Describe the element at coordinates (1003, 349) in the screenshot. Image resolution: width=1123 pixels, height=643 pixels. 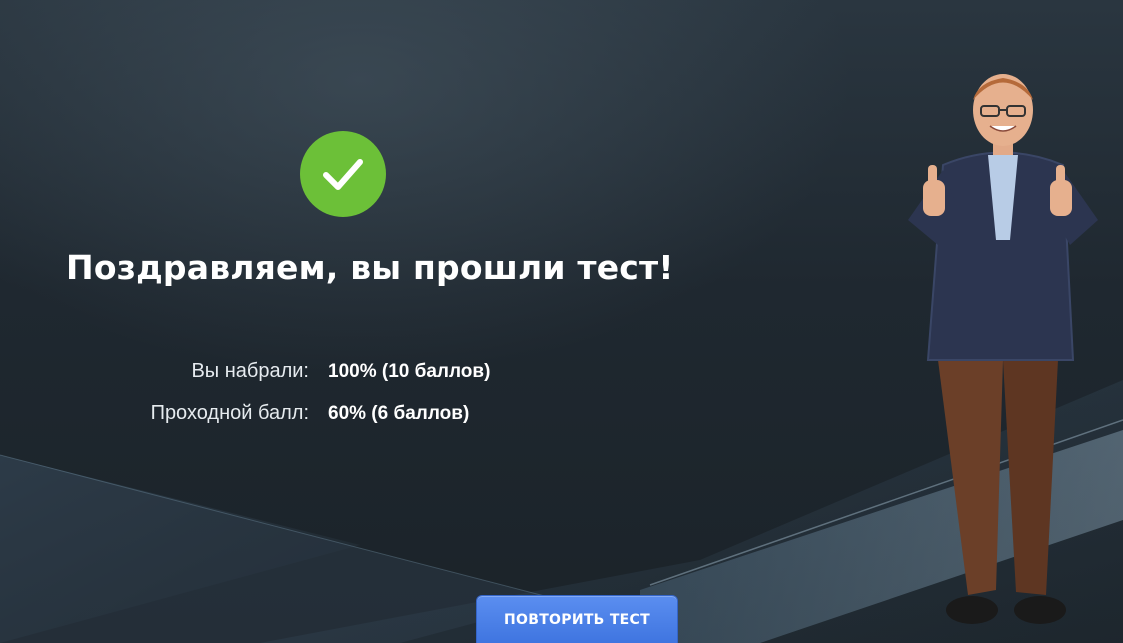
I see `presenter-image` at that location.